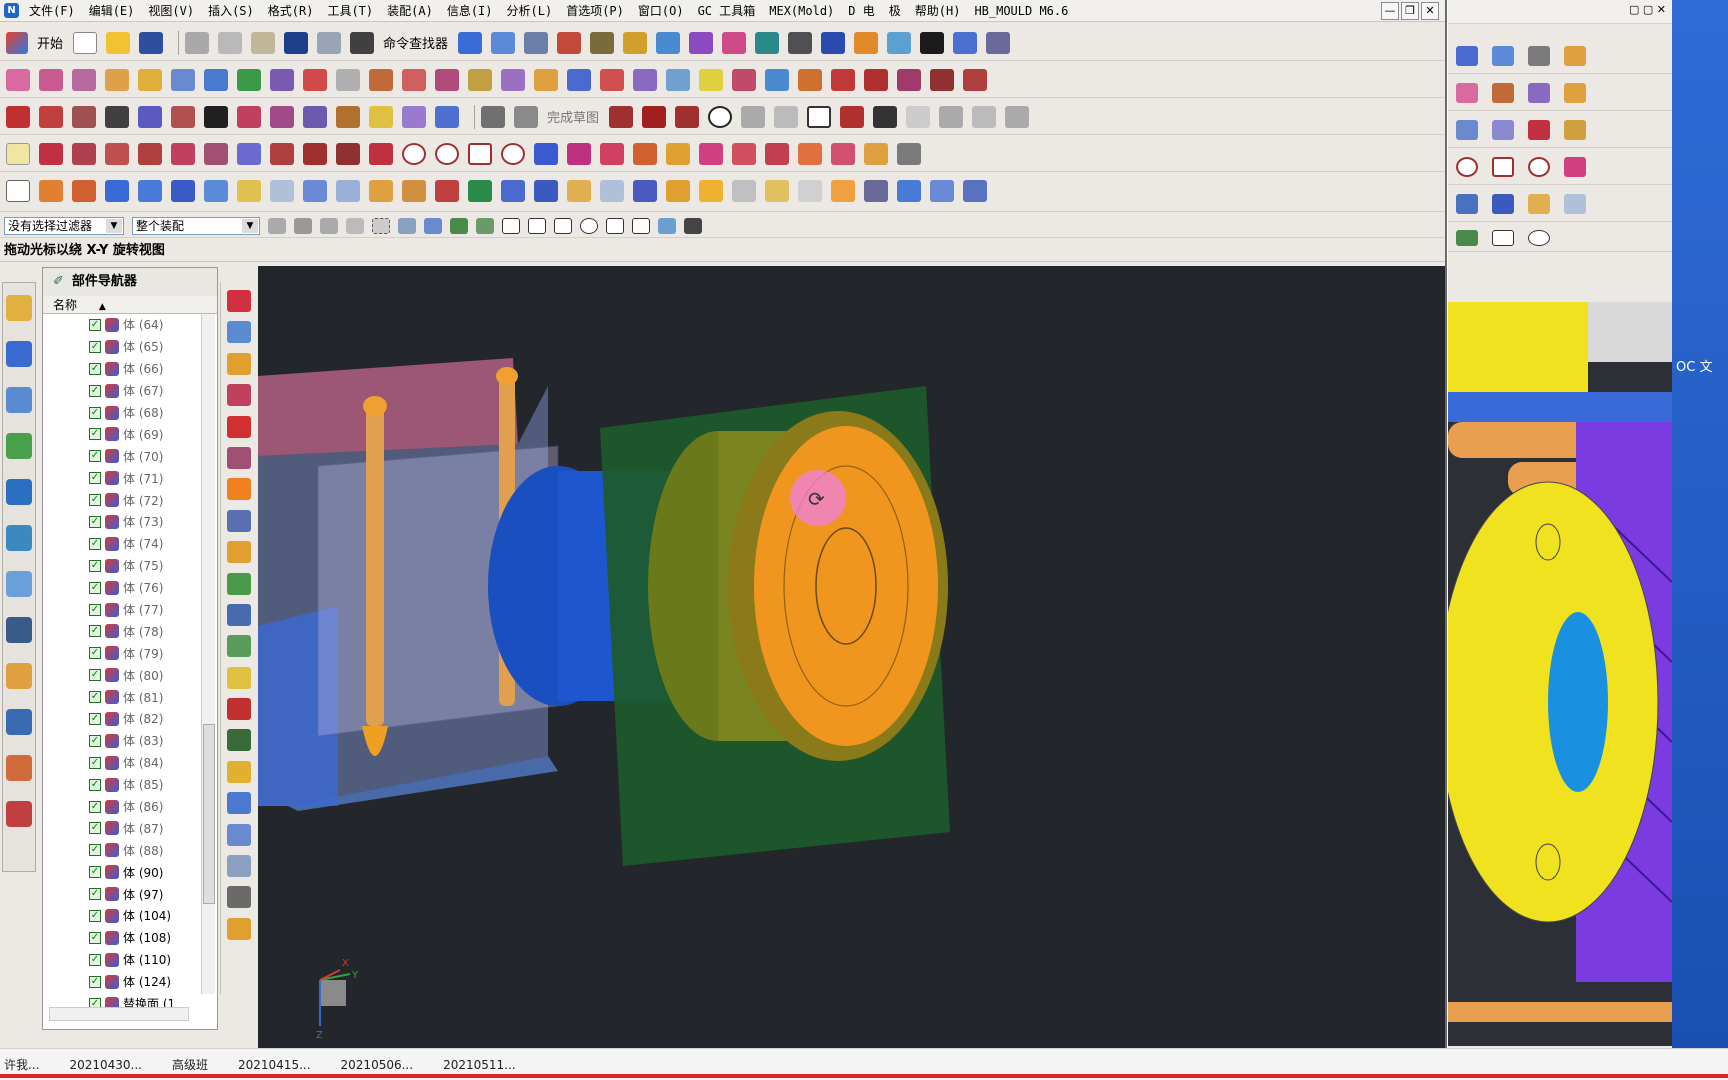 The height and width of the screenshot is (1080, 1728). What do you see at coordinates (984, 116) in the screenshot?
I see `quick-extend-icon` at bounding box center [984, 116].